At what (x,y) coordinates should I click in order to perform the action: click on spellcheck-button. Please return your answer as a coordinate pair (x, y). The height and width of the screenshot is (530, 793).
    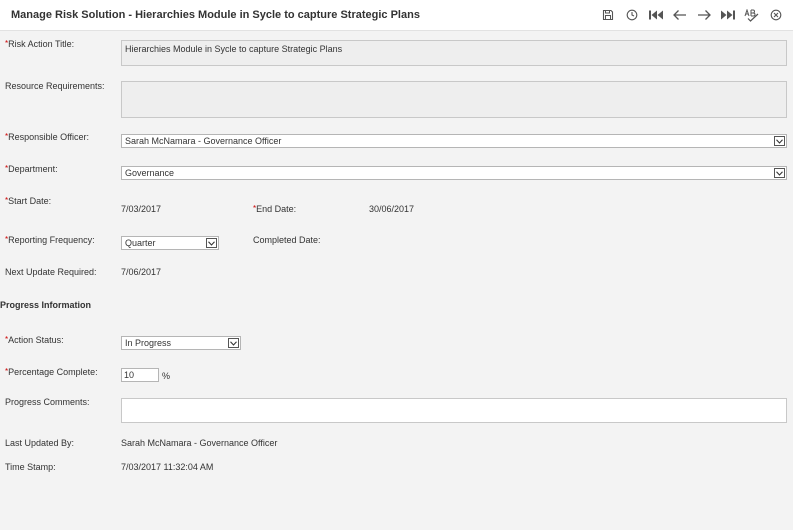
    Looking at the image, I should click on (752, 15).